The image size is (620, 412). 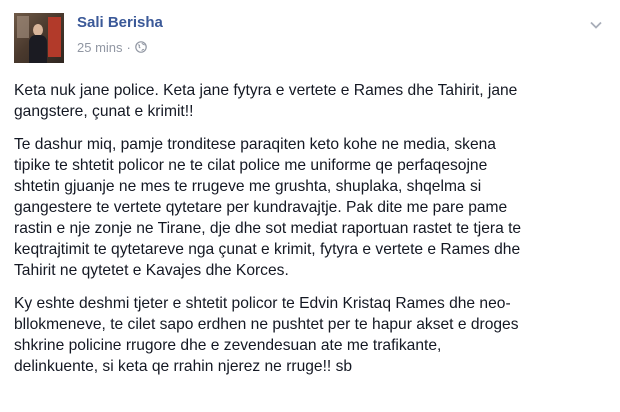 What do you see at coordinates (100, 47) in the screenshot?
I see `post-timestamp: 25 mins` at bounding box center [100, 47].